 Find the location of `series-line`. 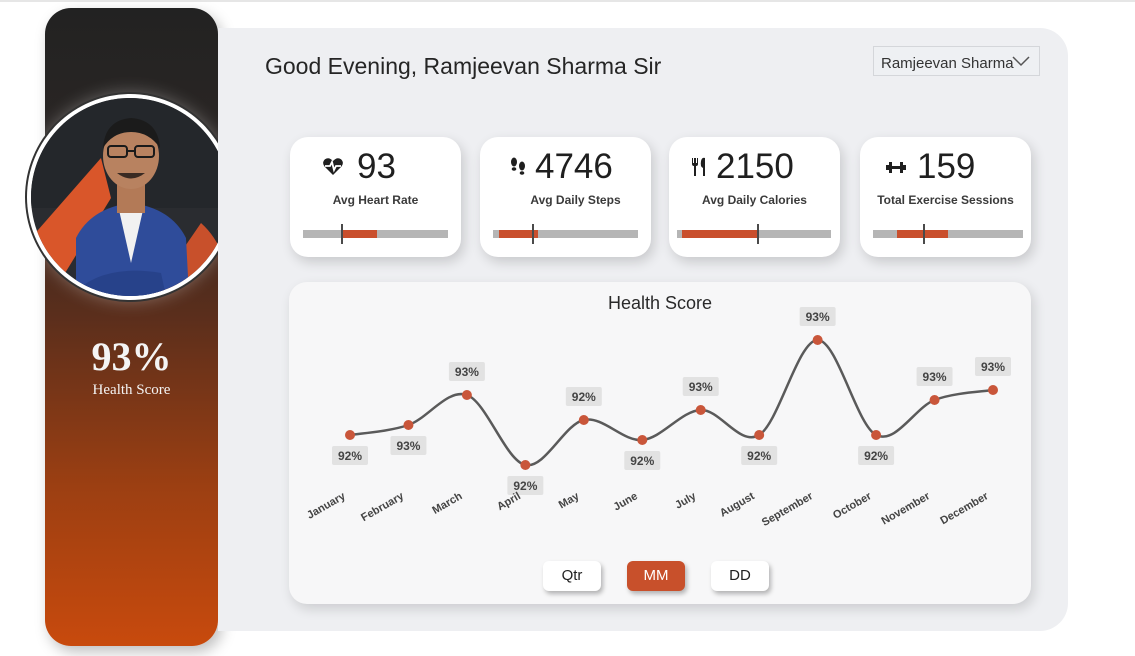

series-line is located at coordinates (671, 402).